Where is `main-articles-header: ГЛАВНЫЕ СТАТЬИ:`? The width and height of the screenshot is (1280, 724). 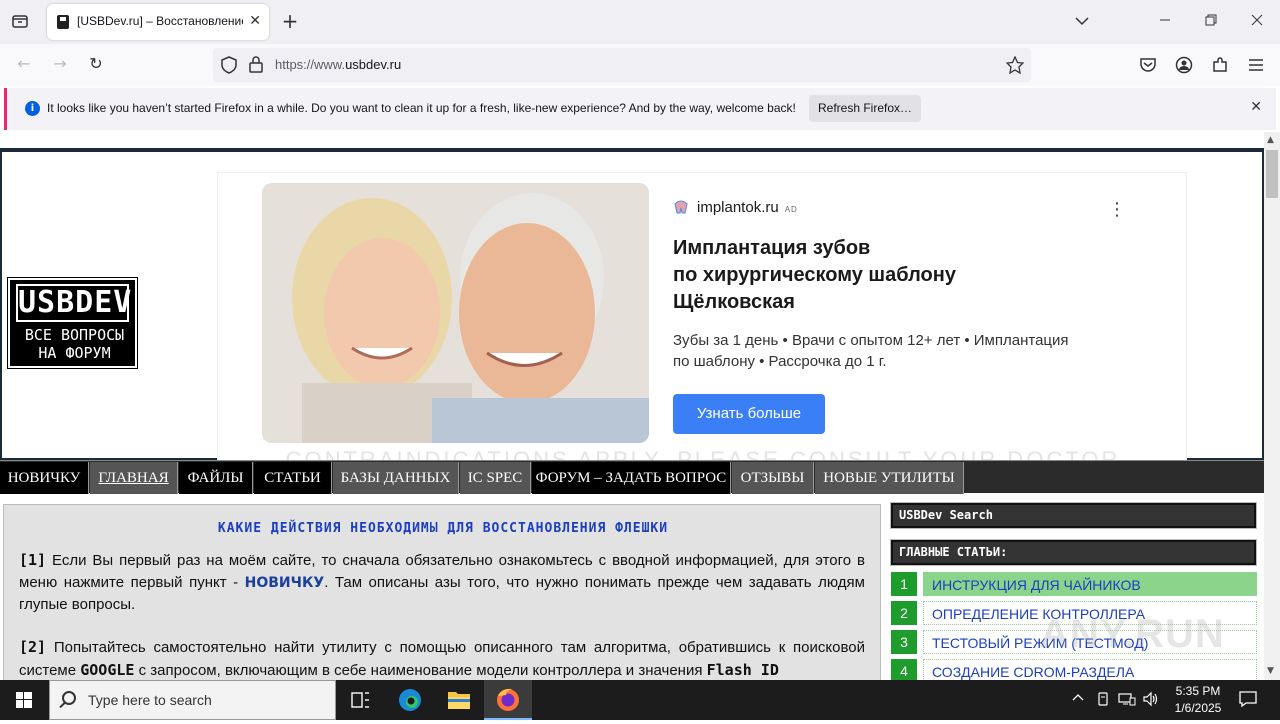
main-articles-header: ГЛАВНЫЕ СТАТЬИ: is located at coordinates (1073, 552).